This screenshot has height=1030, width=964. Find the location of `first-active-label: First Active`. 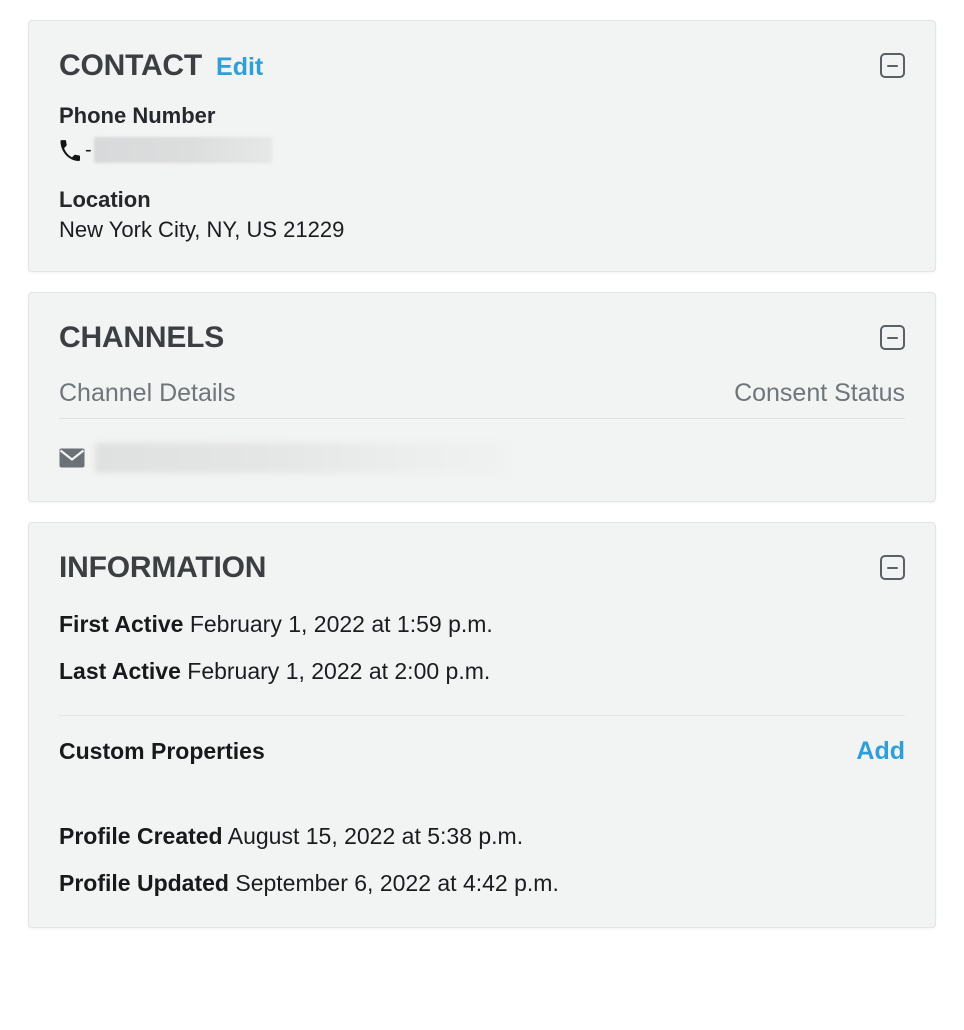

first-active-label: First Active is located at coordinates (121, 624).